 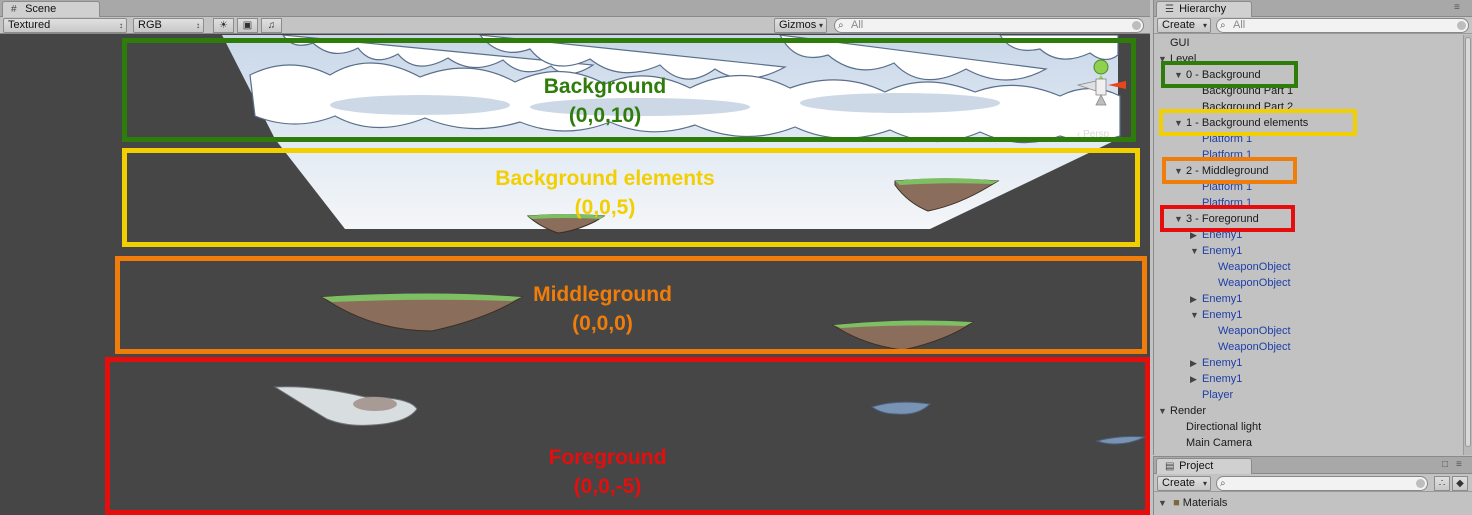 I want to click on scene-search-input: ⌕ All, so click(x=989, y=25).